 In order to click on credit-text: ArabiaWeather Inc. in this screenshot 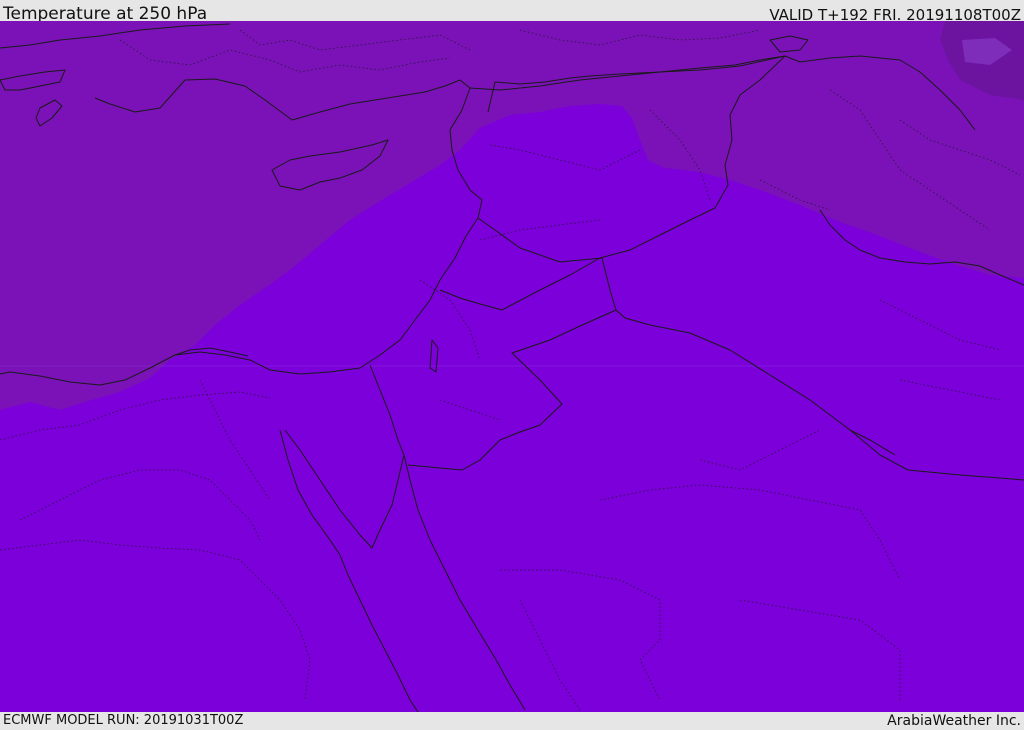, I will do `click(954, 721)`.